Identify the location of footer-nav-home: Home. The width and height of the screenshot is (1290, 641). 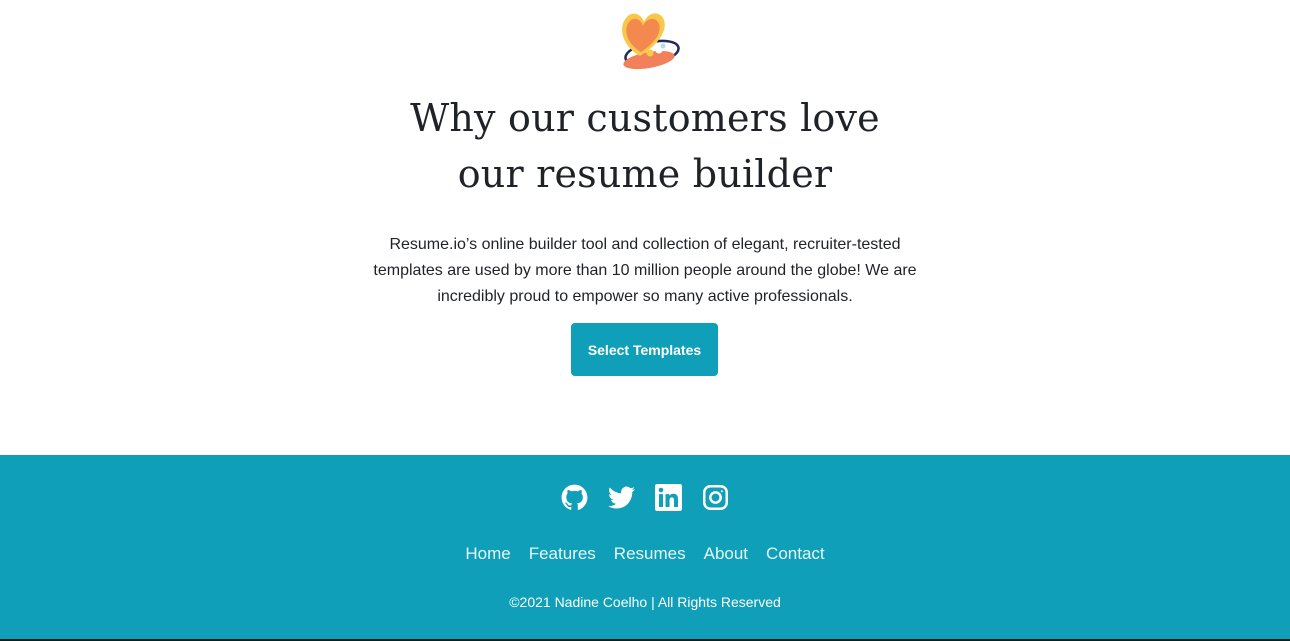
(487, 554).